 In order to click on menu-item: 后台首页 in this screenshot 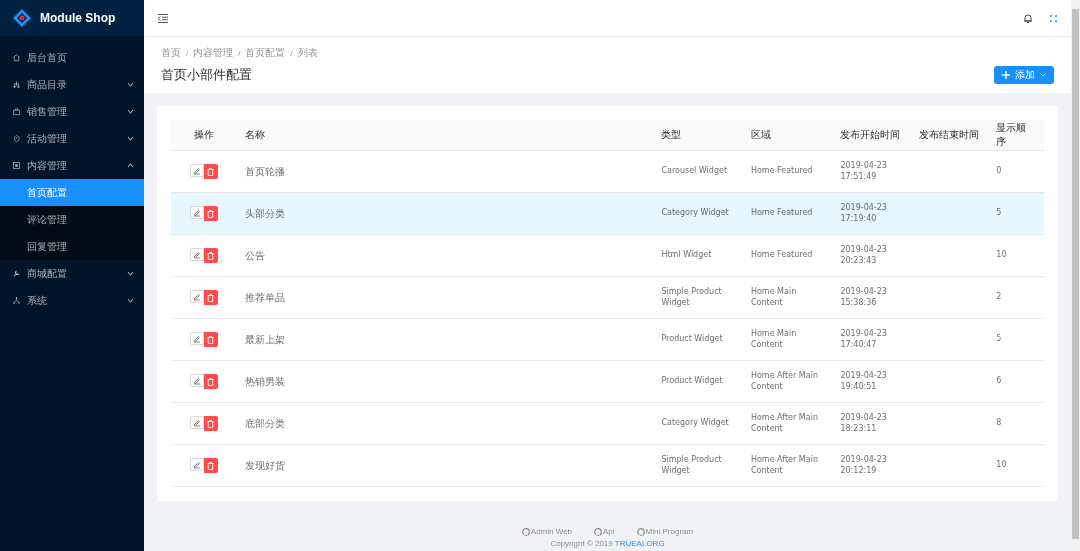, I will do `click(72, 57)`.